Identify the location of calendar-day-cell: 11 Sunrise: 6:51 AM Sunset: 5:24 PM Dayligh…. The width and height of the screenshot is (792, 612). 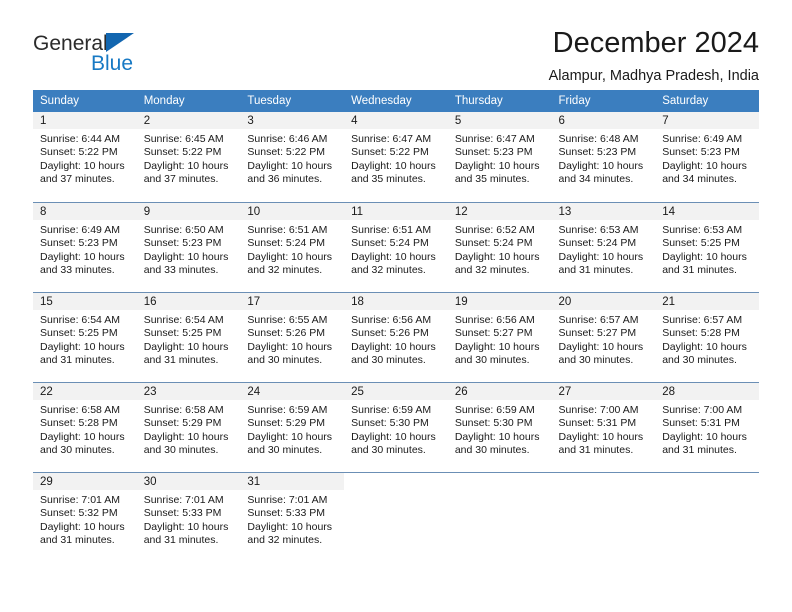
(396, 247).